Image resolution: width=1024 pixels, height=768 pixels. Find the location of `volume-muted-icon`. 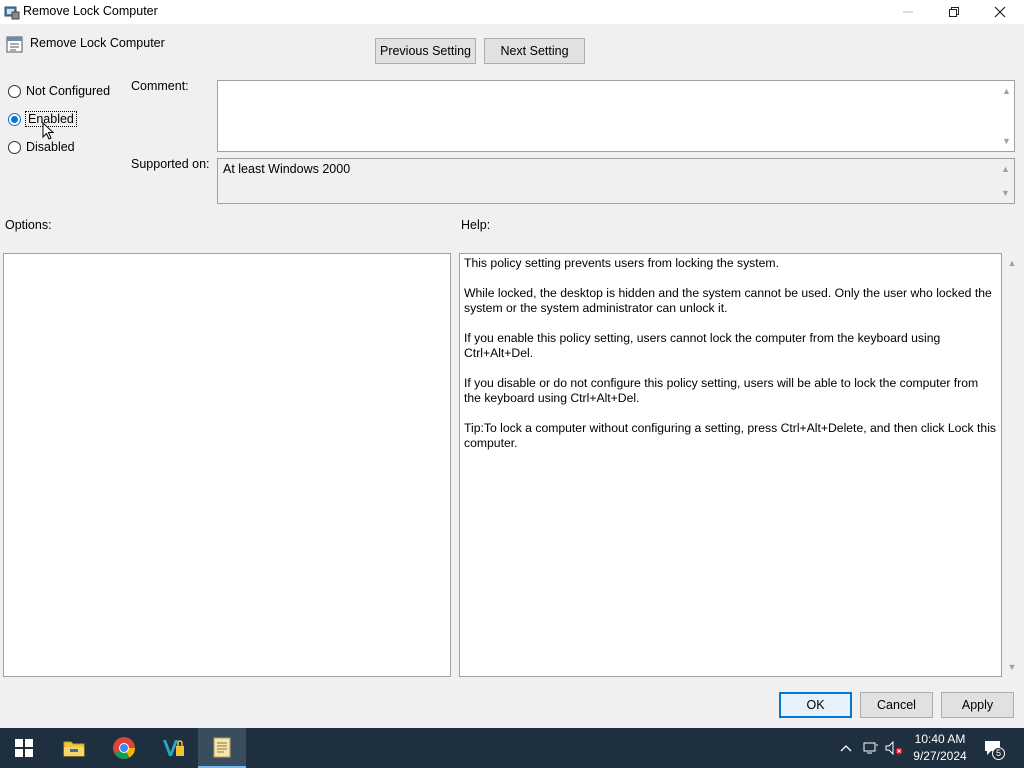

volume-muted-icon is located at coordinates (894, 748).